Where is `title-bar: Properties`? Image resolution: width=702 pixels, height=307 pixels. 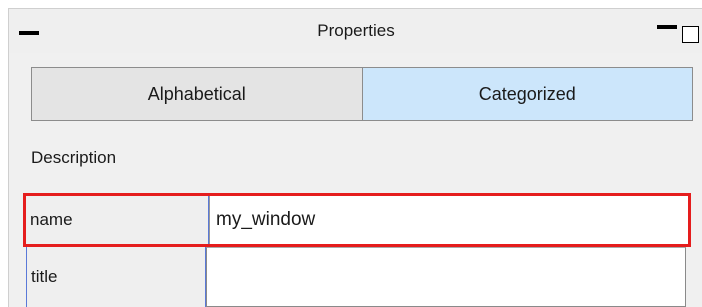
title-bar: Properties is located at coordinates (355, 31).